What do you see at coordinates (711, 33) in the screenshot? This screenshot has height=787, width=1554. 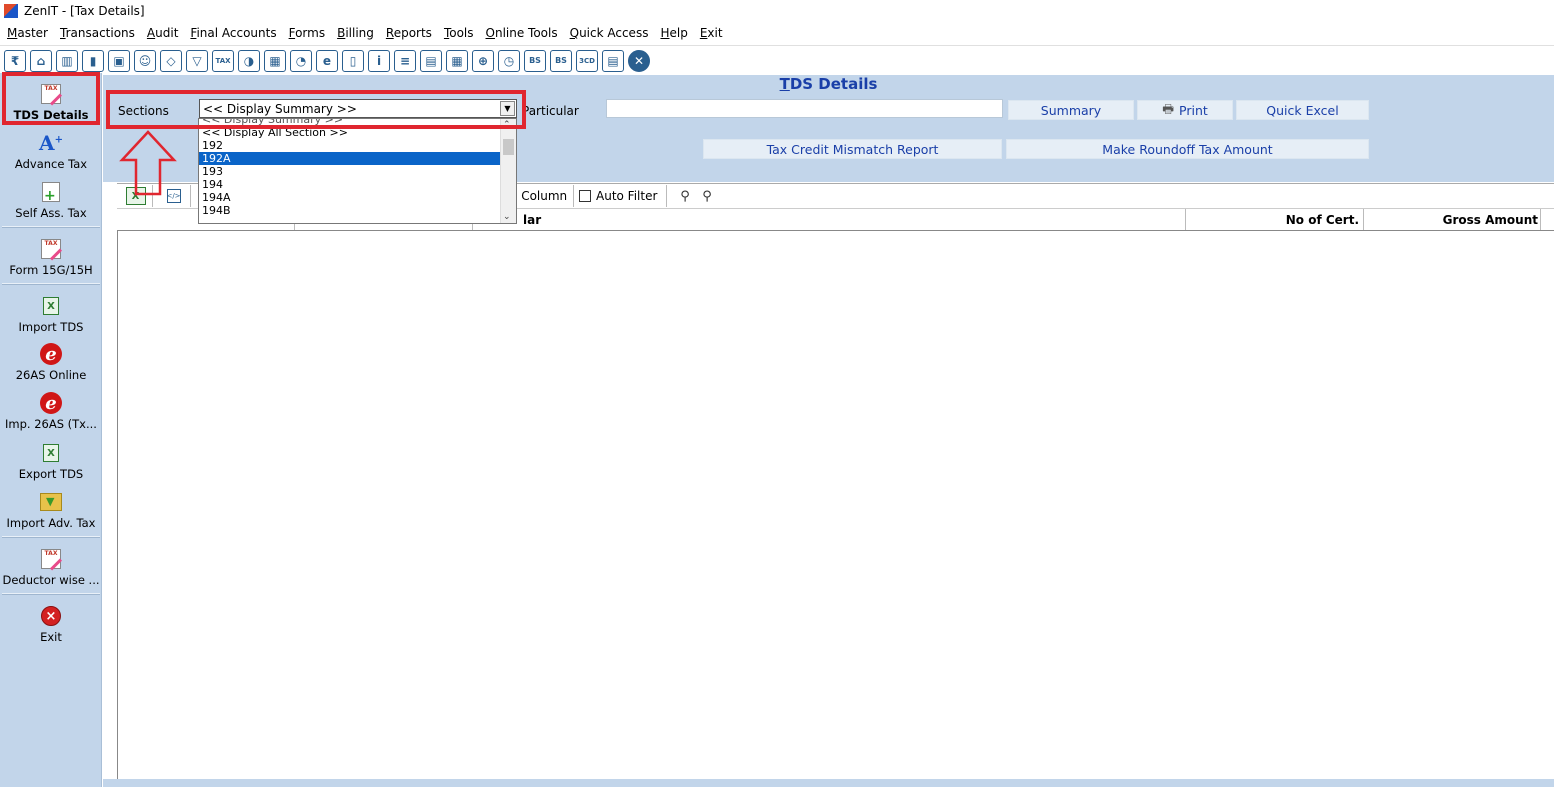 I see `menu-exit: Exit` at bounding box center [711, 33].